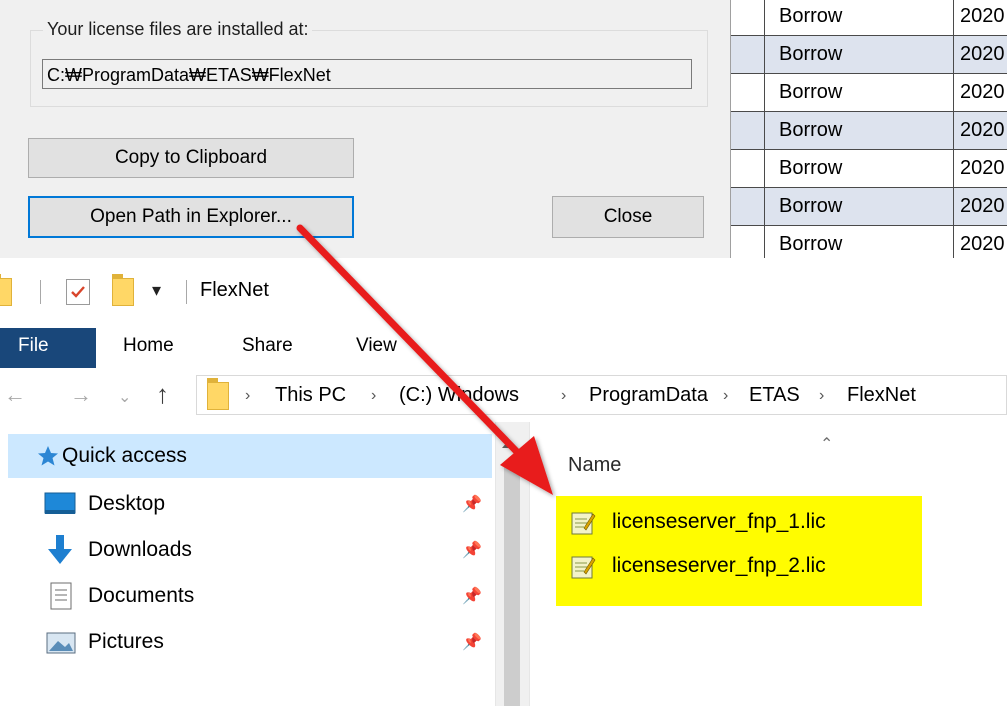 The width and height of the screenshot is (1007, 706). Describe the element at coordinates (48, 348) in the screenshot. I see `tab-file: File` at that location.